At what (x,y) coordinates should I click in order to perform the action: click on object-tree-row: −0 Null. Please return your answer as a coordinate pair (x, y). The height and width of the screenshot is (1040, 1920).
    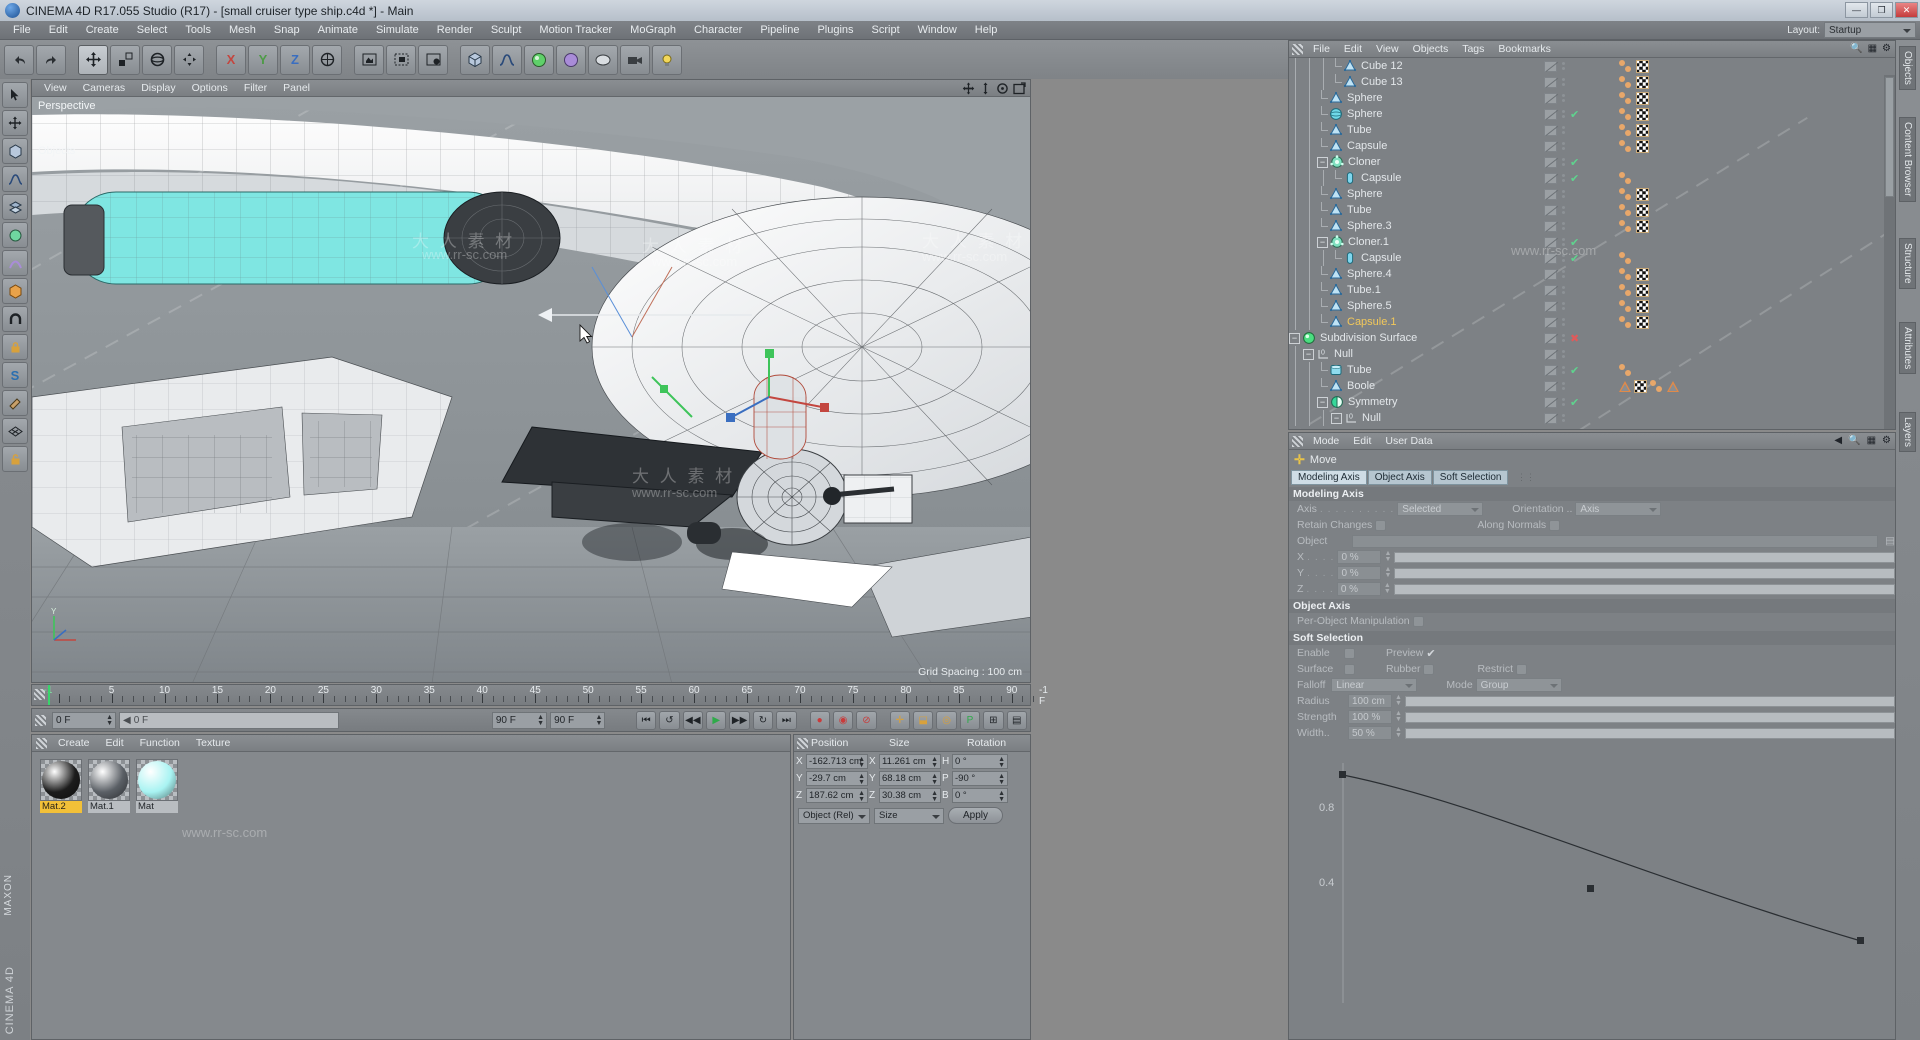
    Looking at the image, I should click on (1592, 418).